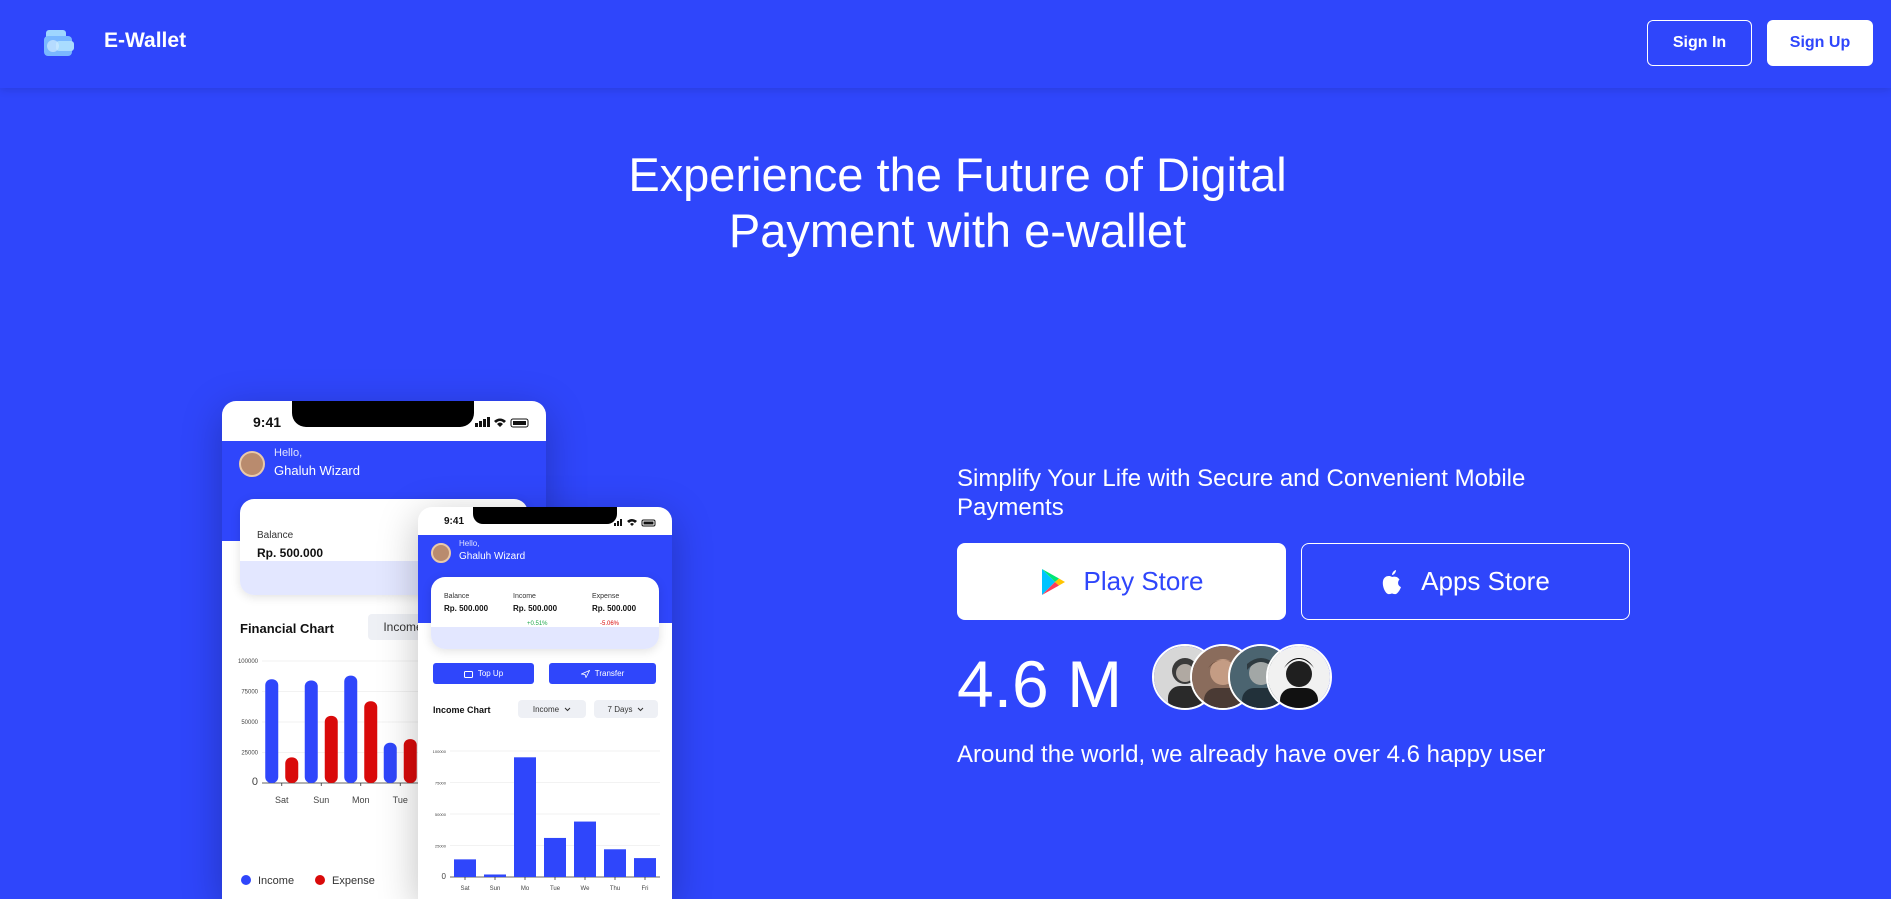 The width and height of the screenshot is (1891, 899). Describe the element at coordinates (287, 628) in the screenshot. I see `chart-title: Financial Chart` at that location.